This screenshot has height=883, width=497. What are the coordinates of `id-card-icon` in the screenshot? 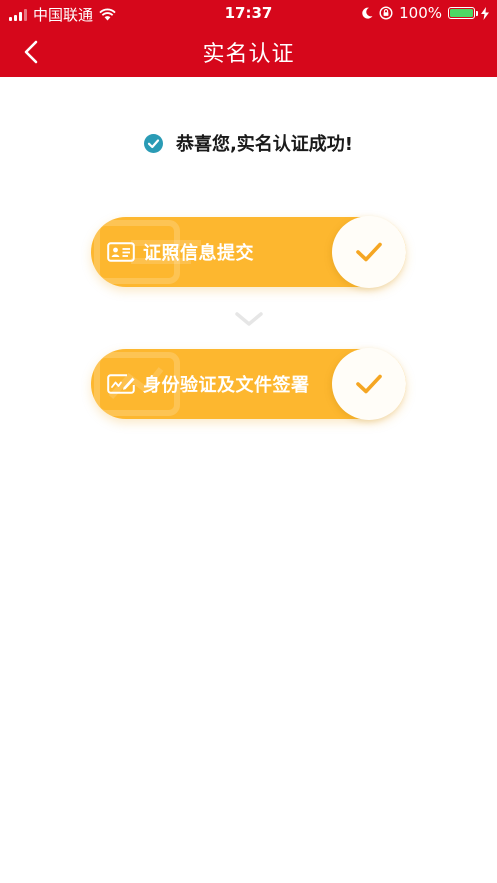 It's located at (121, 252).